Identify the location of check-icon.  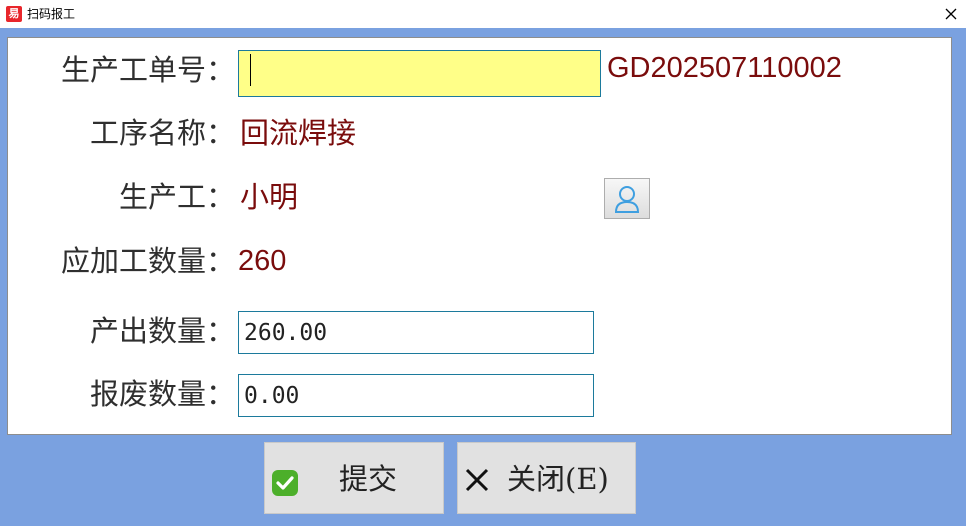
(285, 483).